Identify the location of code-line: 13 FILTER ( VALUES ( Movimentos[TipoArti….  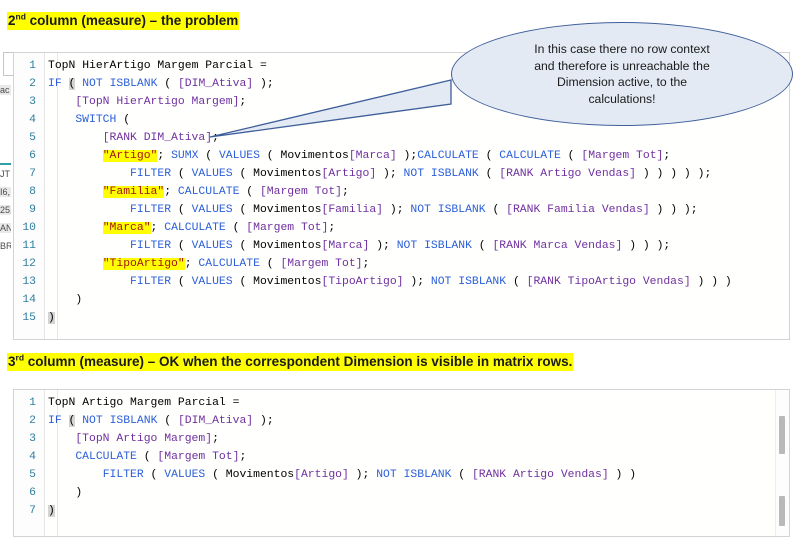
(401, 282).